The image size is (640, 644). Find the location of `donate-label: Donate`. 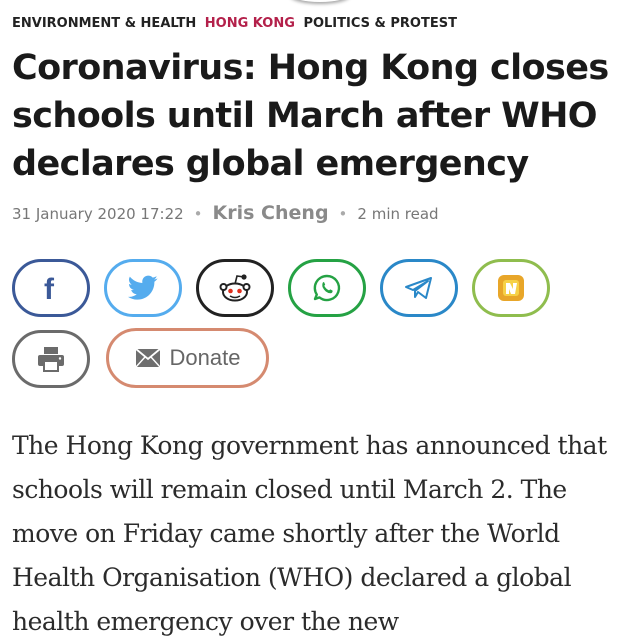

donate-label: Donate is located at coordinates (205, 357).